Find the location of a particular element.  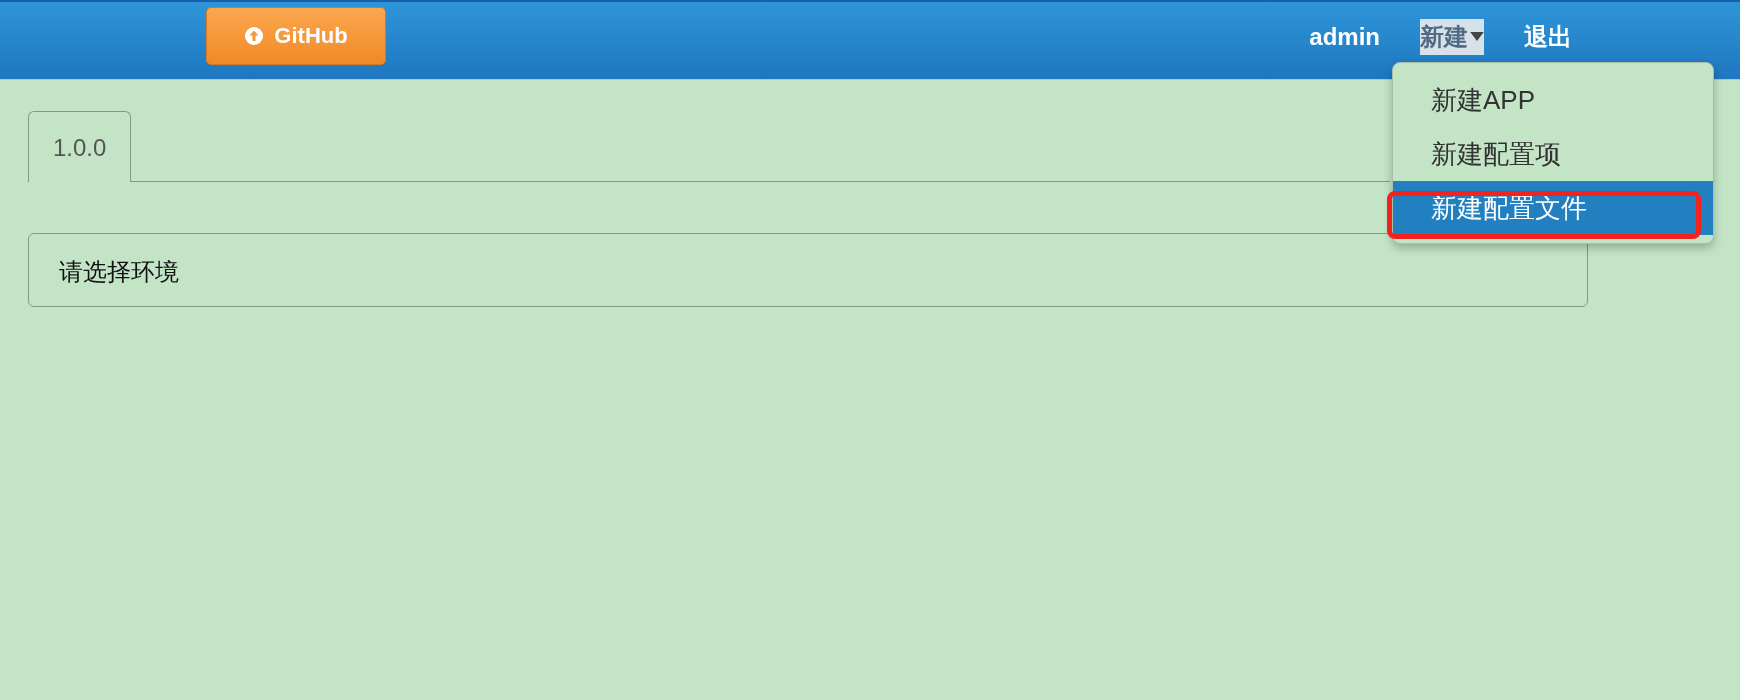

caret-icon is located at coordinates (1477, 36).